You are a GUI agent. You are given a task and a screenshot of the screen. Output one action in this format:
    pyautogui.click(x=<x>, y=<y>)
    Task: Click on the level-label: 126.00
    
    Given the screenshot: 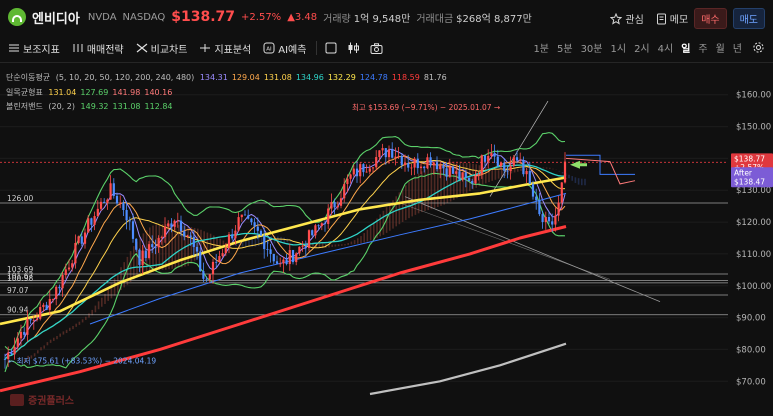 What is the action you would take?
    pyautogui.click(x=20, y=198)
    